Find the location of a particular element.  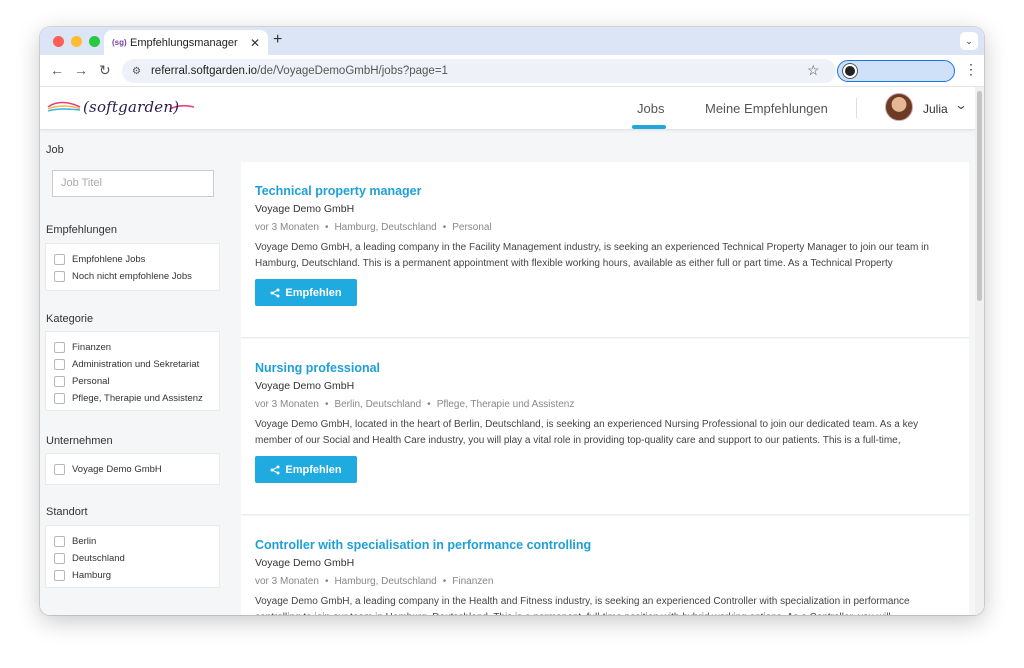

profile-avatar-icon is located at coordinates (850, 71).